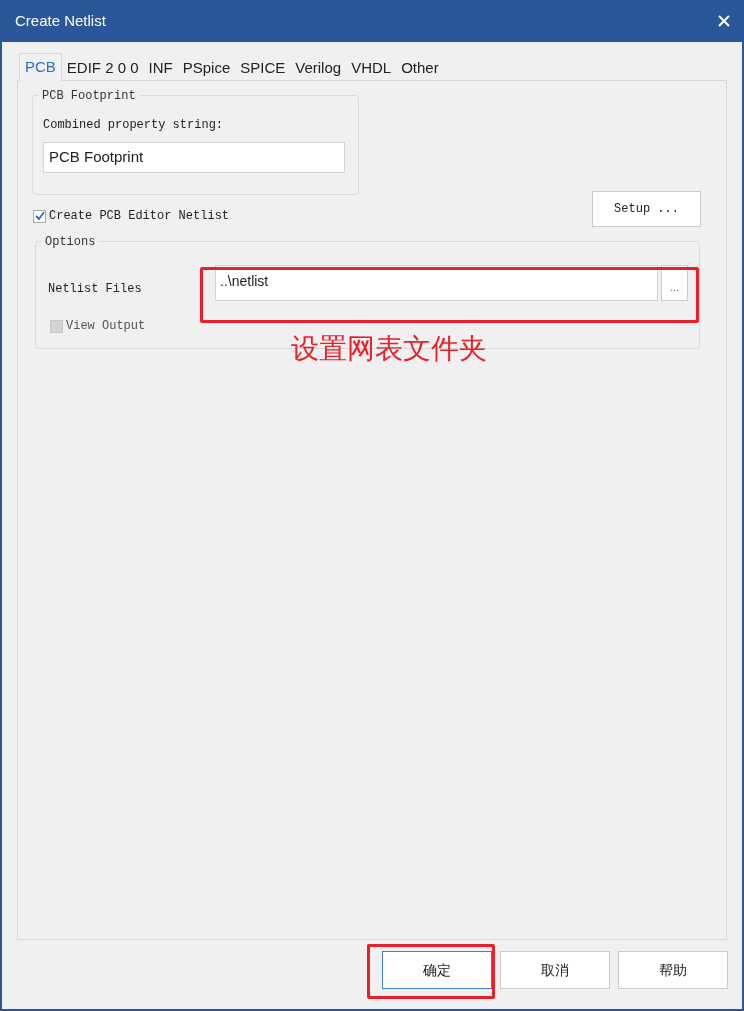 This screenshot has height=1011, width=744. What do you see at coordinates (437, 970) in the screenshot?
I see `dialog-button: 确定` at bounding box center [437, 970].